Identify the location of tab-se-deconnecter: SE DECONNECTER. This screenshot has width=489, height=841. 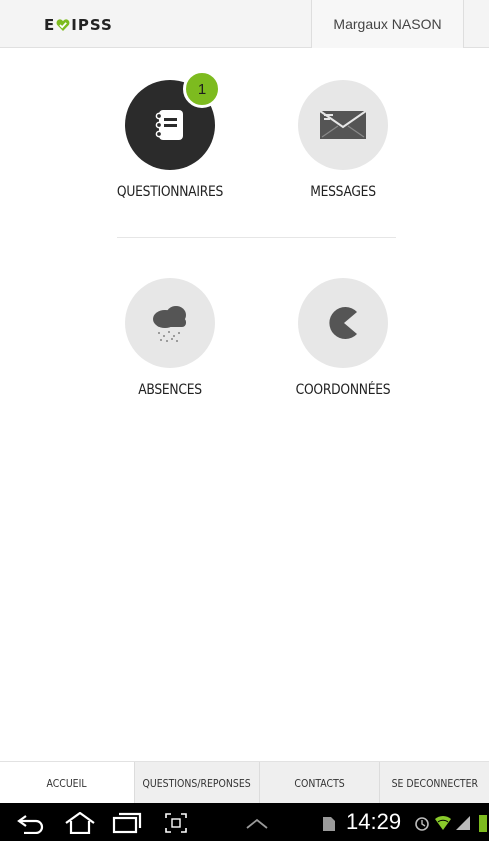
(434, 783).